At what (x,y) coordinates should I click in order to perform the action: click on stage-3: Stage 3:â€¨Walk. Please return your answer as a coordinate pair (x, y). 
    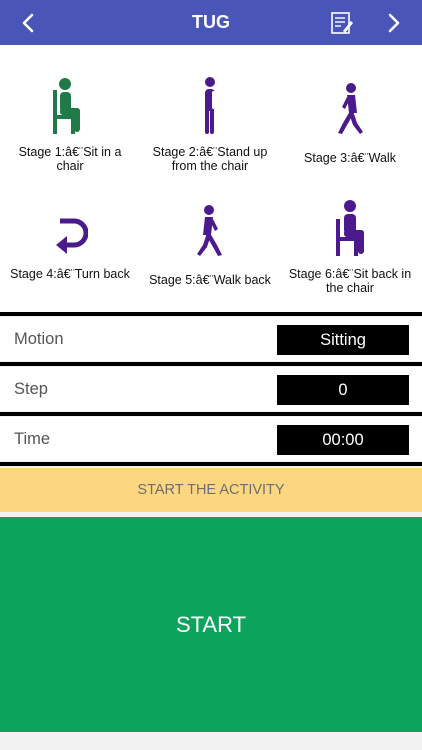
    Looking at the image, I should click on (350, 119).